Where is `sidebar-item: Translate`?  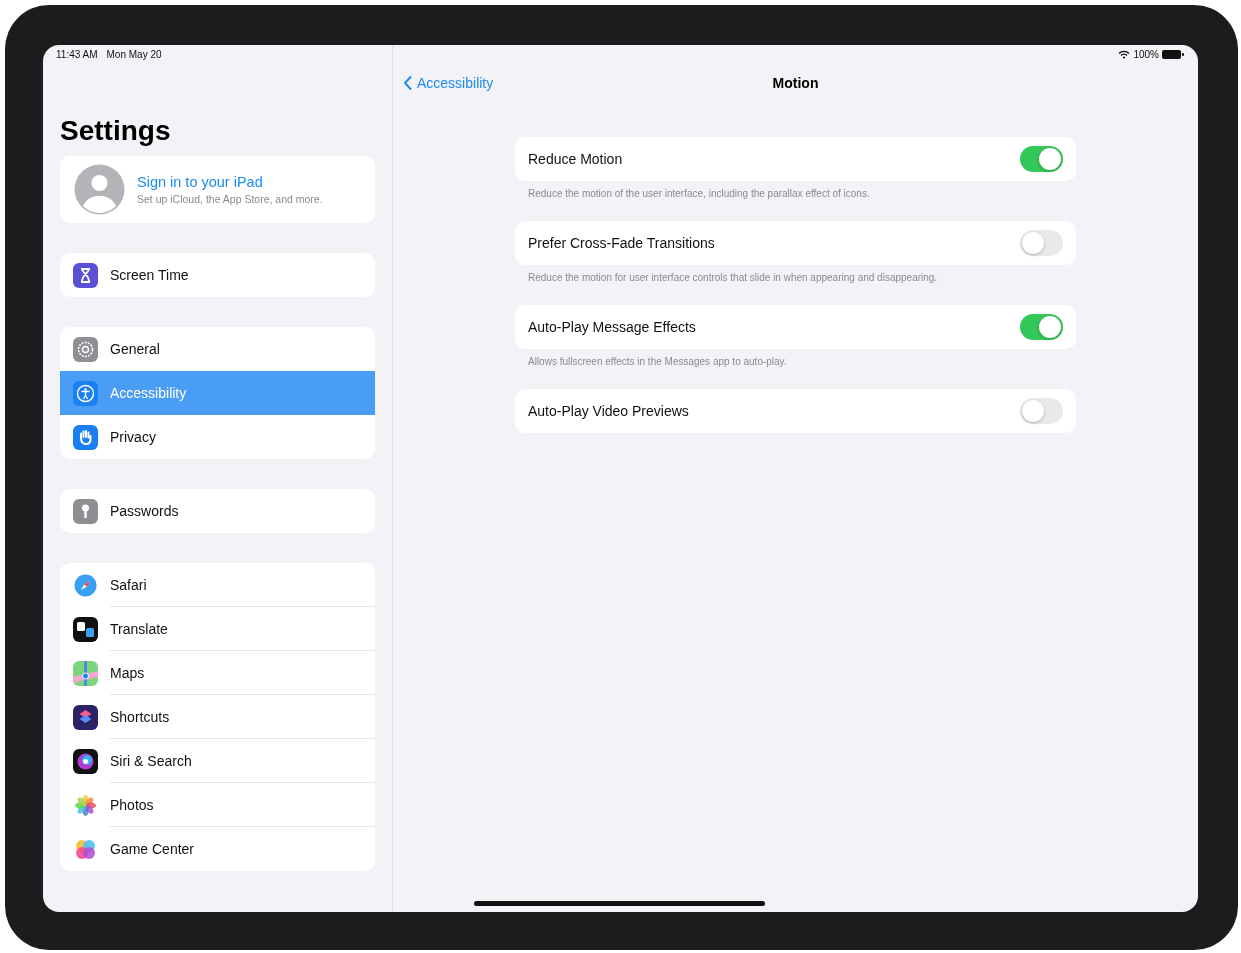 sidebar-item: Translate is located at coordinates (217, 629).